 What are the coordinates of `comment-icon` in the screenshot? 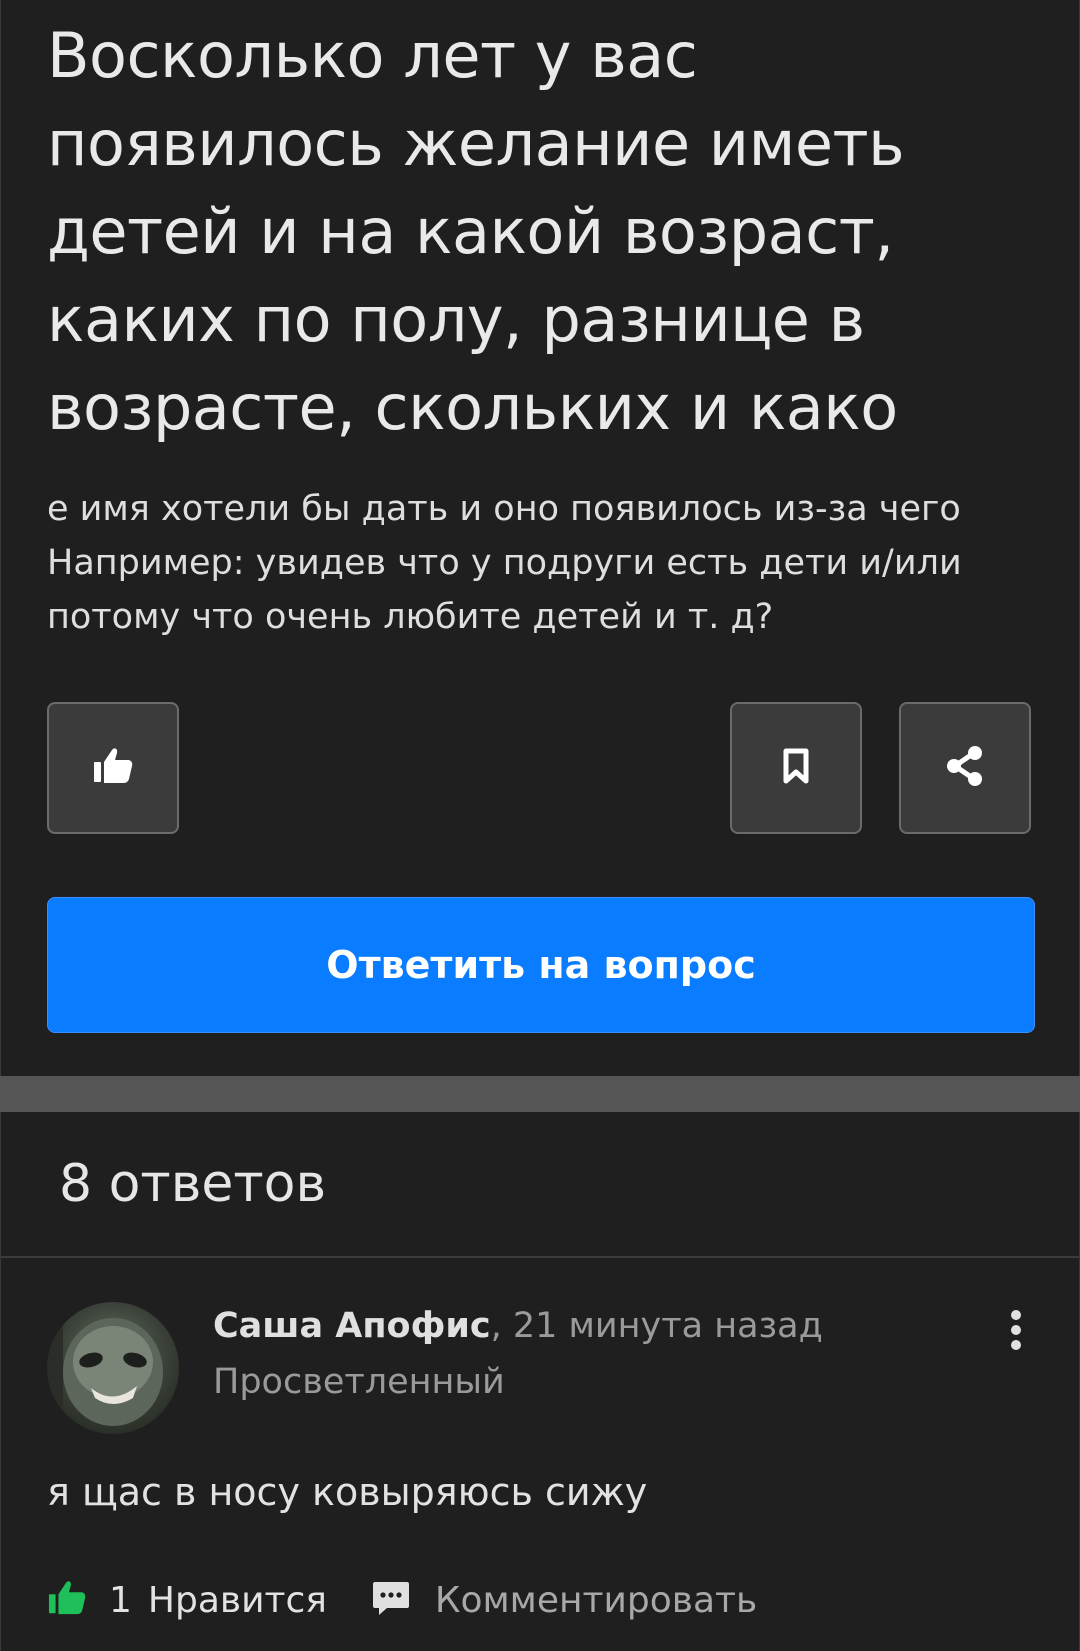 It's located at (391, 1600).